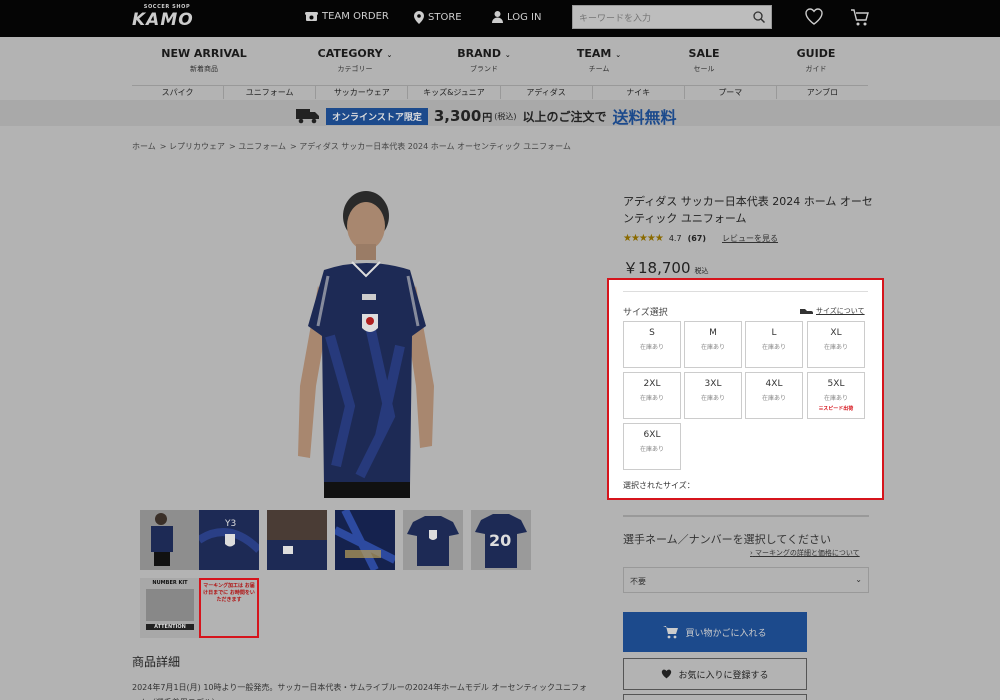 The width and height of the screenshot is (1000, 700). What do you see at coordinates (751, 553) in the screenshot?
I see `chevron-right-icon: ›` at bounding box center [751, 553].